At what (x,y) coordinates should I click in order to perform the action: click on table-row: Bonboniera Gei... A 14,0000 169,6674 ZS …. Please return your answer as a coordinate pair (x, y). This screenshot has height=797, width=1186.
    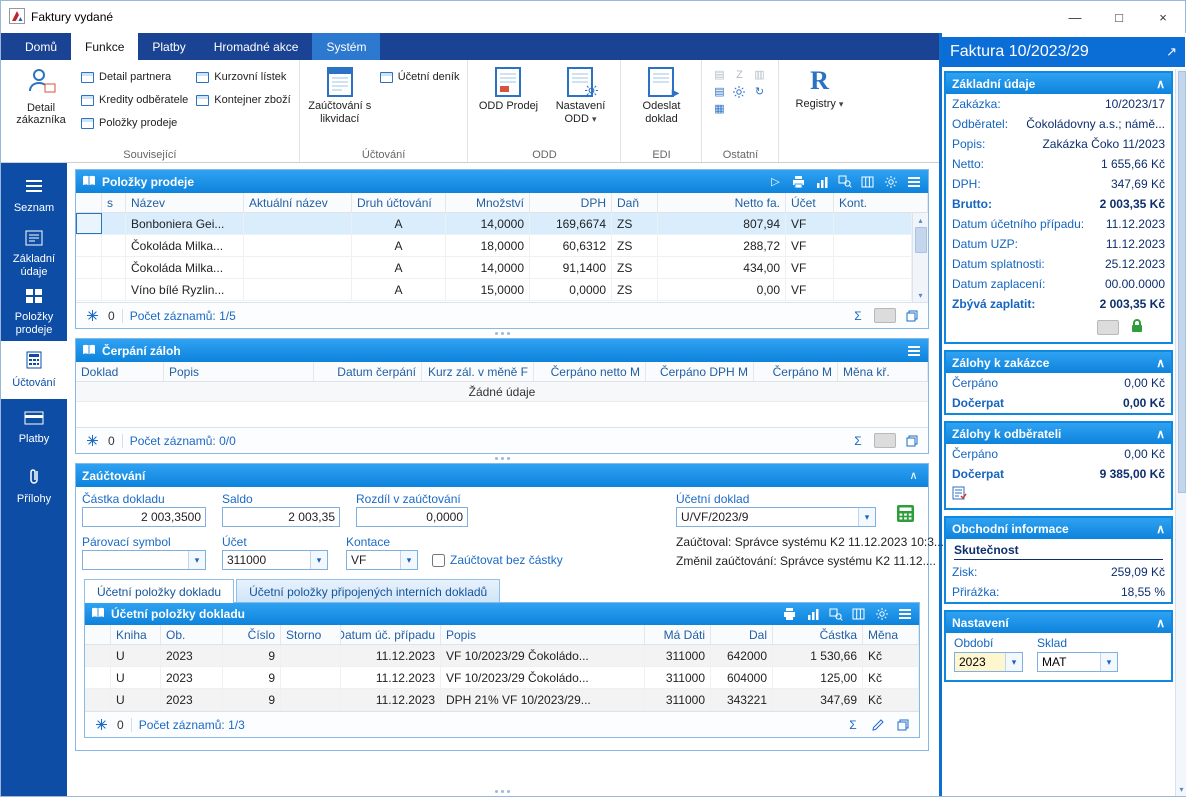
    Looking at the image, I should click on (494, 224).